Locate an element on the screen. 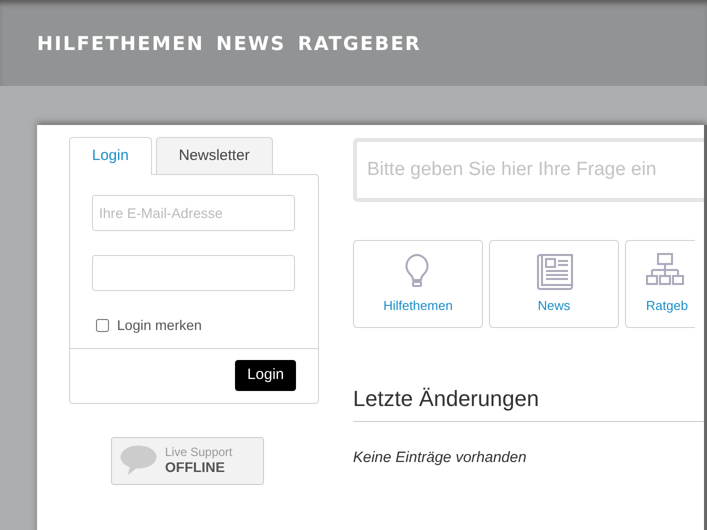 The image size is (707, 530). tab: Login is located at coordinates (110, 156).